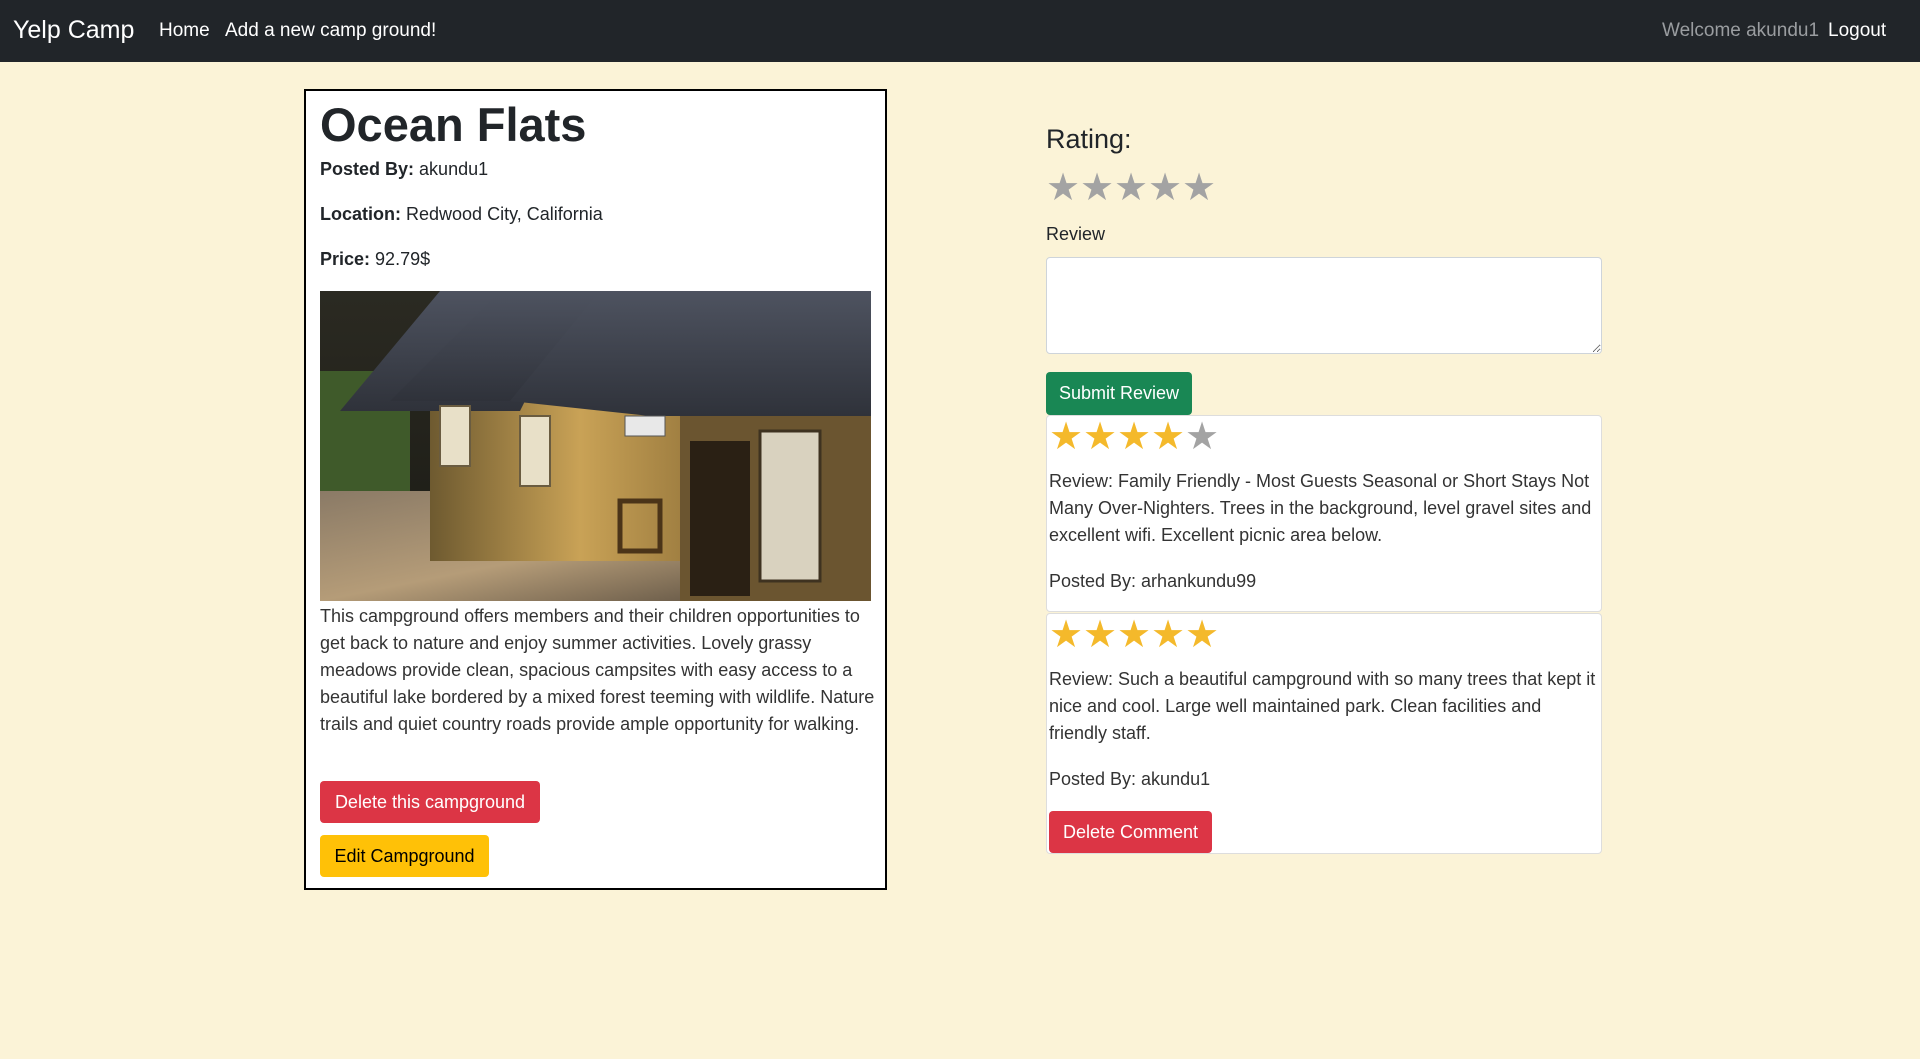  What do you see at coordinates (345, 259) in the screenshot?
I see `price-label: Price:` at bounding box center [345, 259].